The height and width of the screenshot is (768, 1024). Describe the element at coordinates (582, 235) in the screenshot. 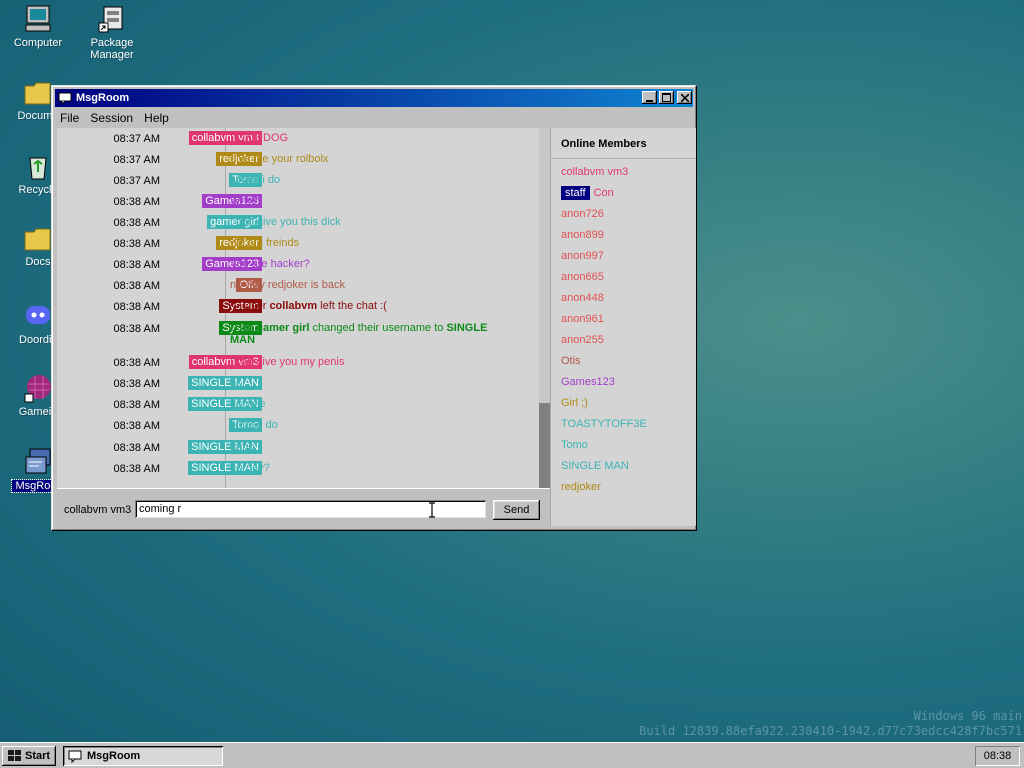

I see `member-item: anon899` at that location.